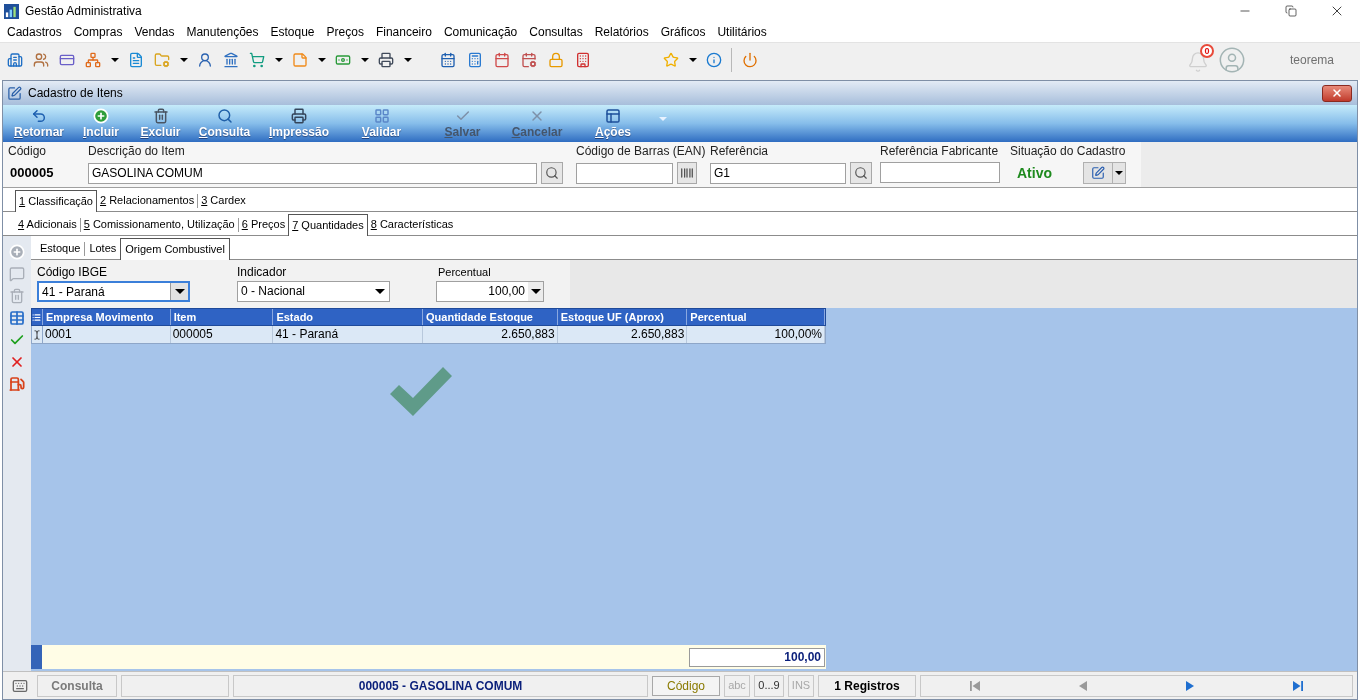  What do you see at coordinates (641, 151) in the screenshot?
I see `field-label: Código de Barras (EAN)` at bounding box center [641, 151].